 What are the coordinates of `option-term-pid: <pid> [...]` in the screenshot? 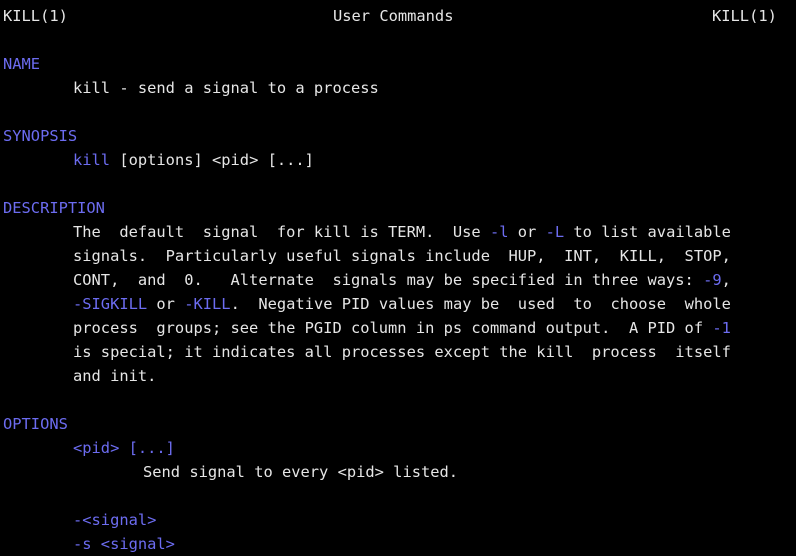 It's located at (124, 448).